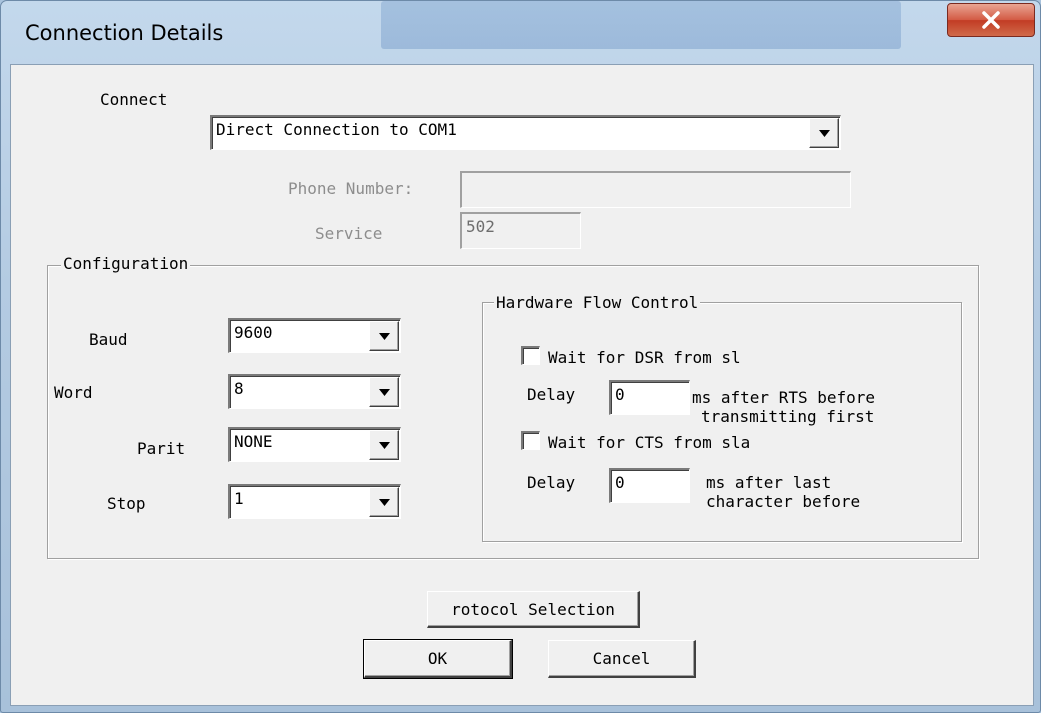 The image size is (1041, 713). What do you see at coordinates (108, 339) in the screenshot?
I see `baud-label: Baud` at bounding box center [108, 339].